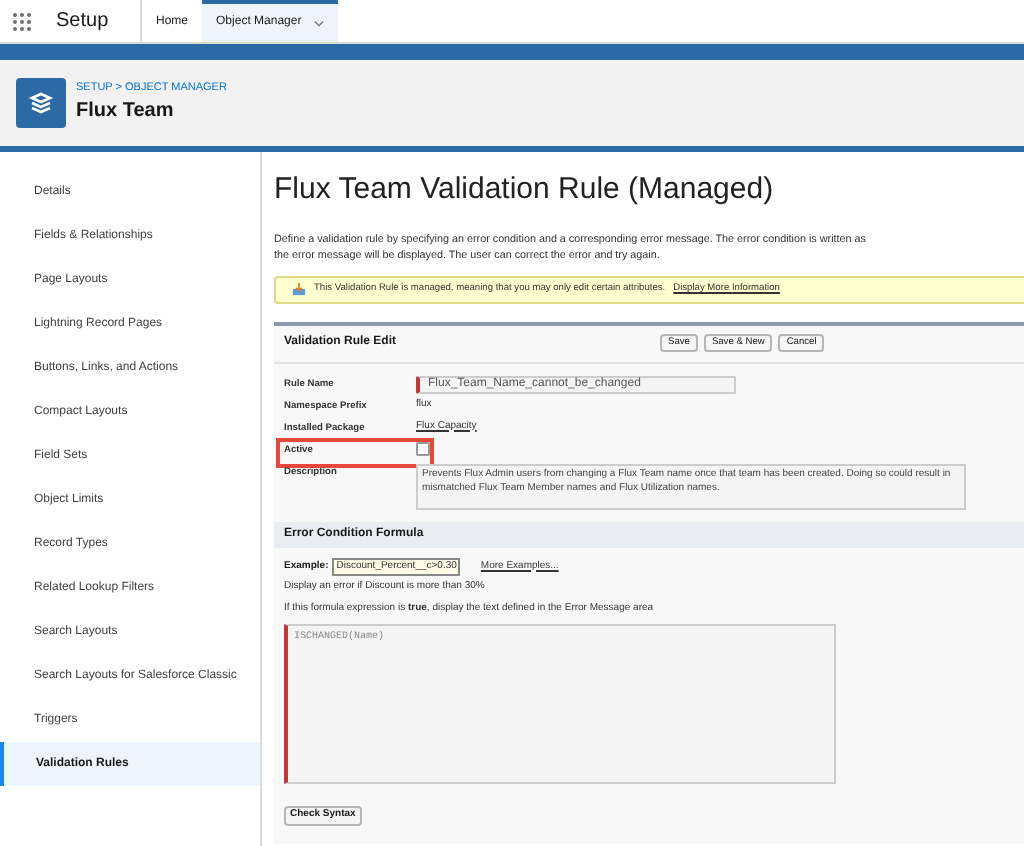  What do you see at coordinates (525, 190) in the screenshot?
I see `page-title: Flux Team Validation Rule (Managed)` at bounding box center [525, 190].